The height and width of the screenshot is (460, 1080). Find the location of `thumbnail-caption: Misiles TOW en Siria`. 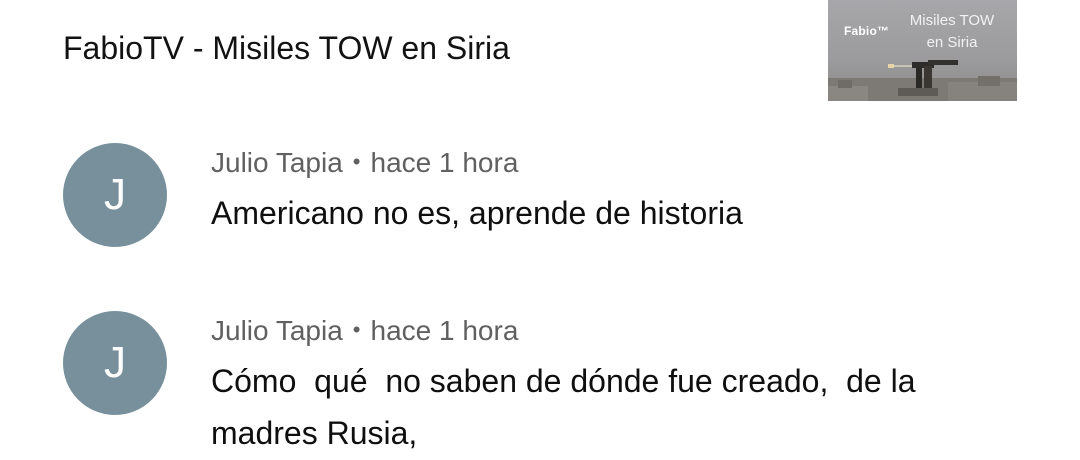

thumbnail-caption: Misiles TOW en Siria is located at coordinates (952, 32).